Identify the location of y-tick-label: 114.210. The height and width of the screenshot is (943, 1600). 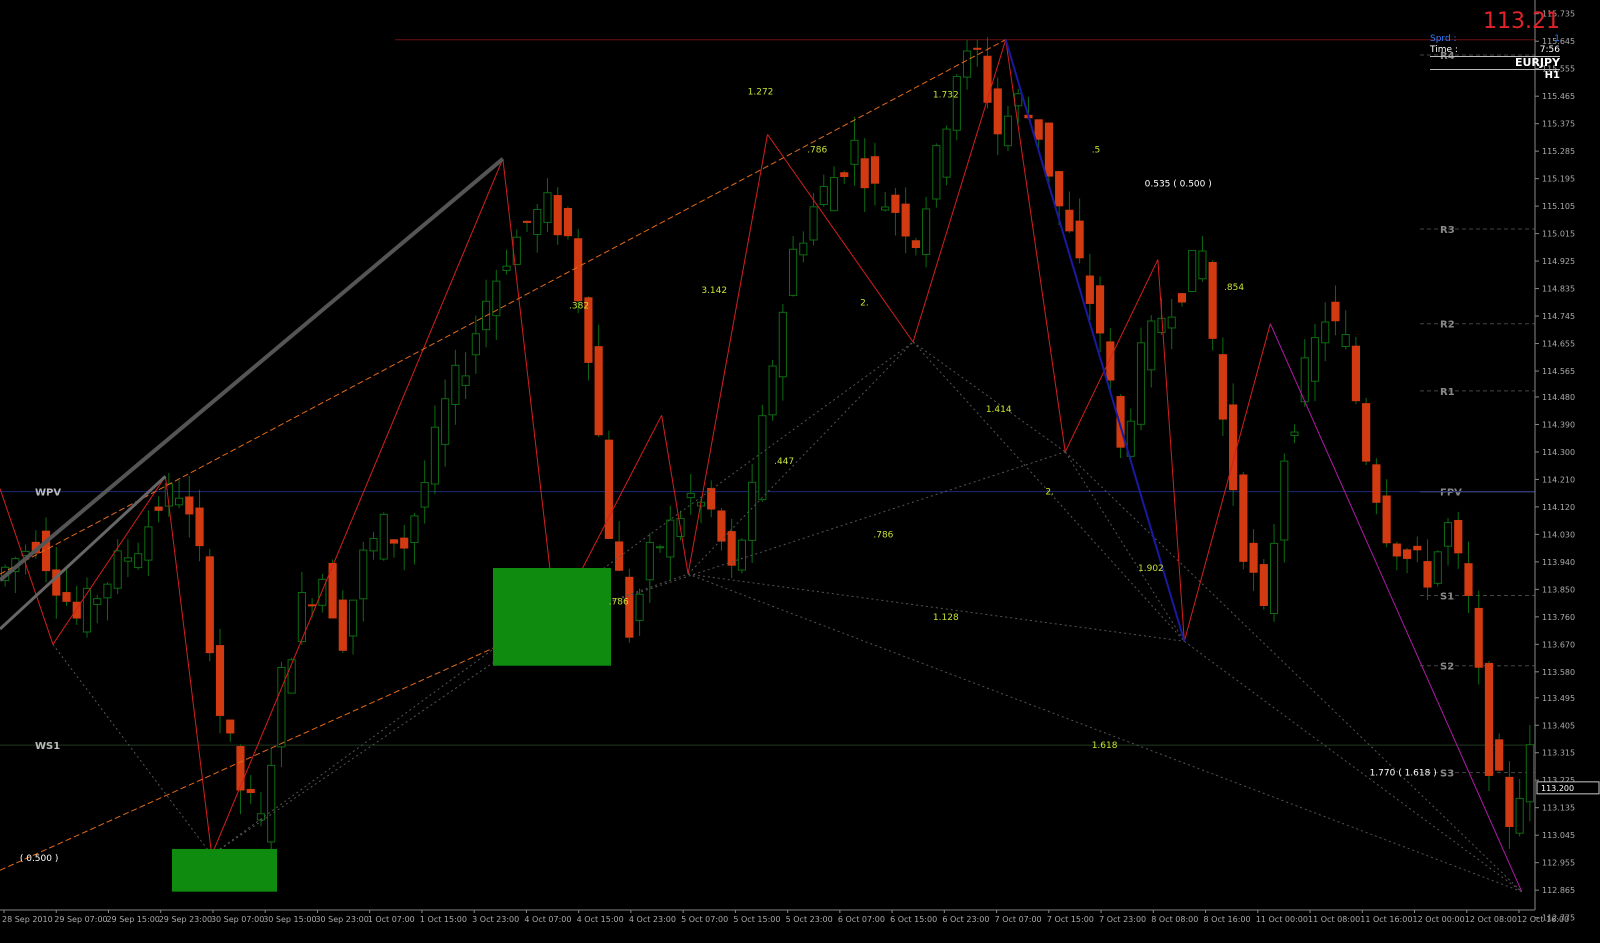
(1558, 479).